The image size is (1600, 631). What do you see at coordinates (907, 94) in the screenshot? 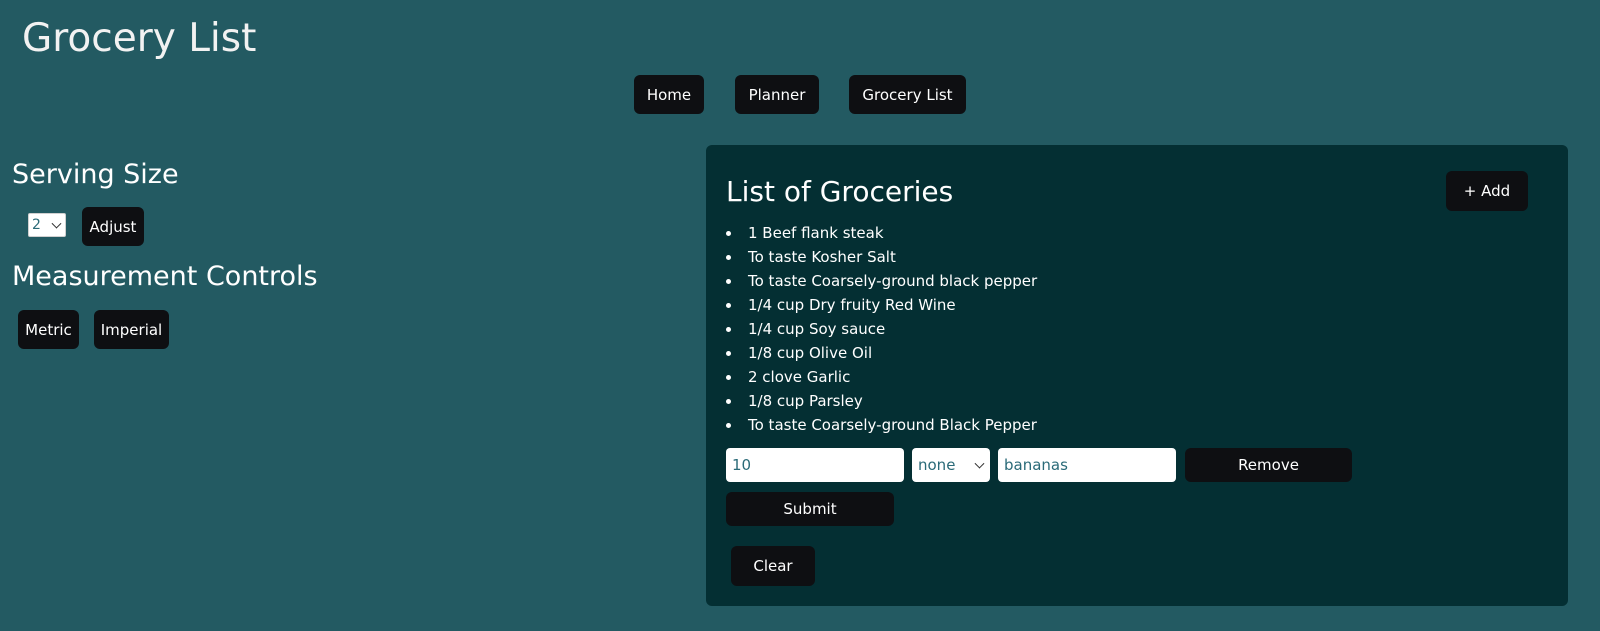
I see `nav-grocery-list-button: Grocery List` at bounding box center [907, 94].